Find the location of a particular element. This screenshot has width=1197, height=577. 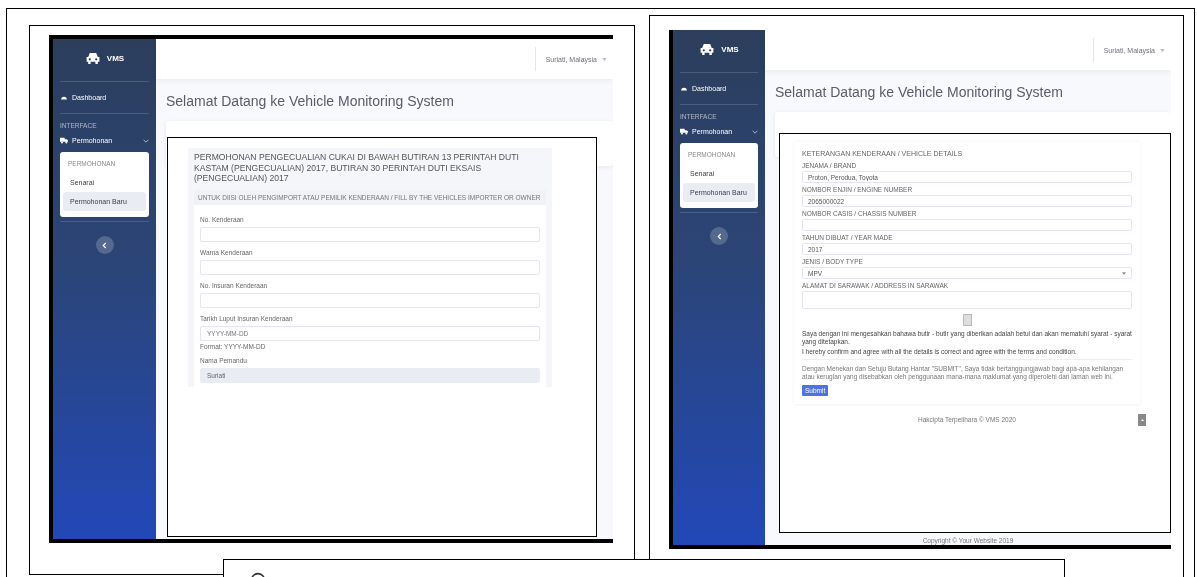

caret-up-icon is located at coordinates (1142, 420).